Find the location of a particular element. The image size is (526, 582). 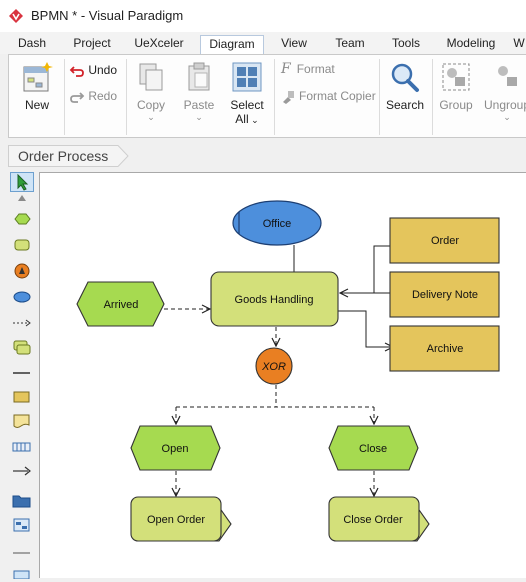

gateway-tool is located at coordinates (22, 272).